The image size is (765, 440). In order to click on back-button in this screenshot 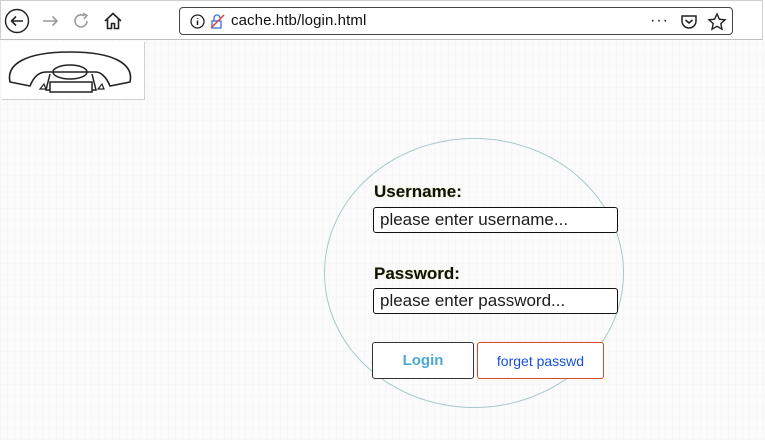, I will do `click(17, 21)`.